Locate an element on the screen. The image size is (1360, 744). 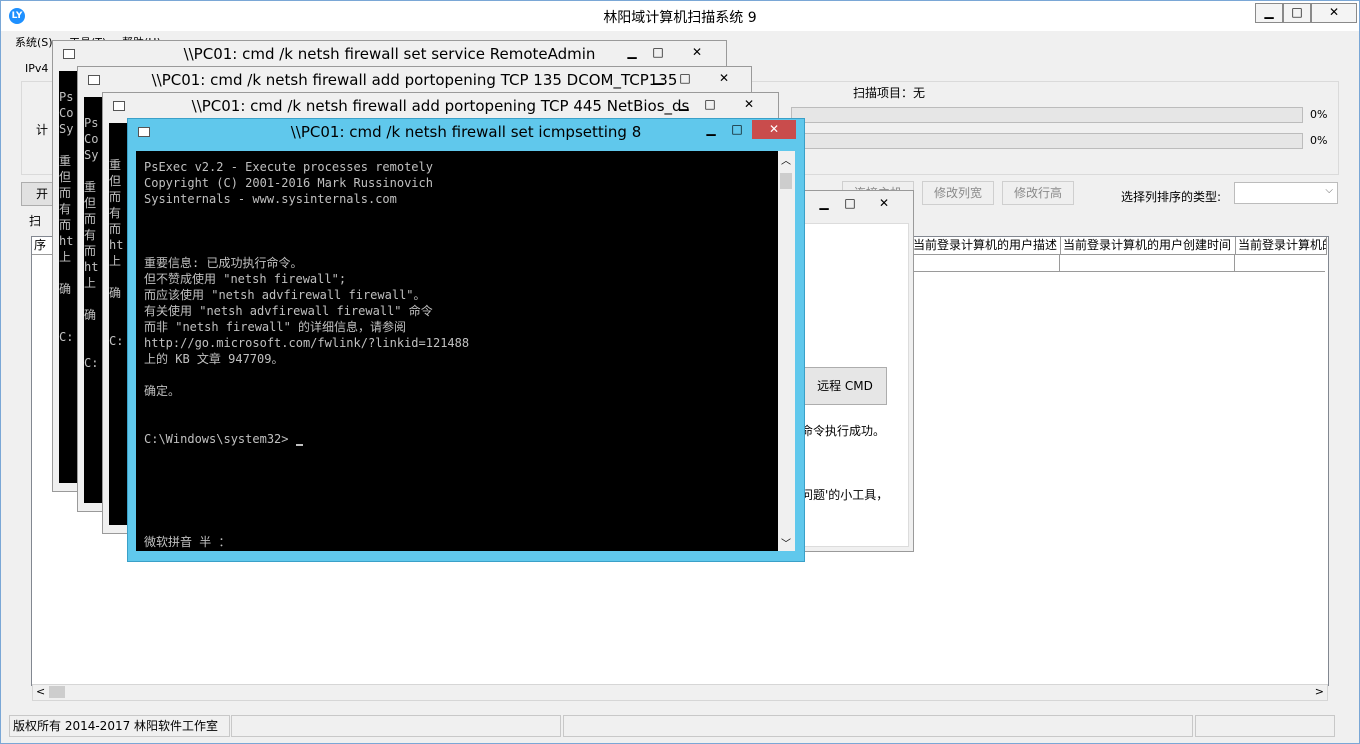
column-header-user-created: 当前登录计算机的用户创建时间 is located at coordinates (1148, 246).